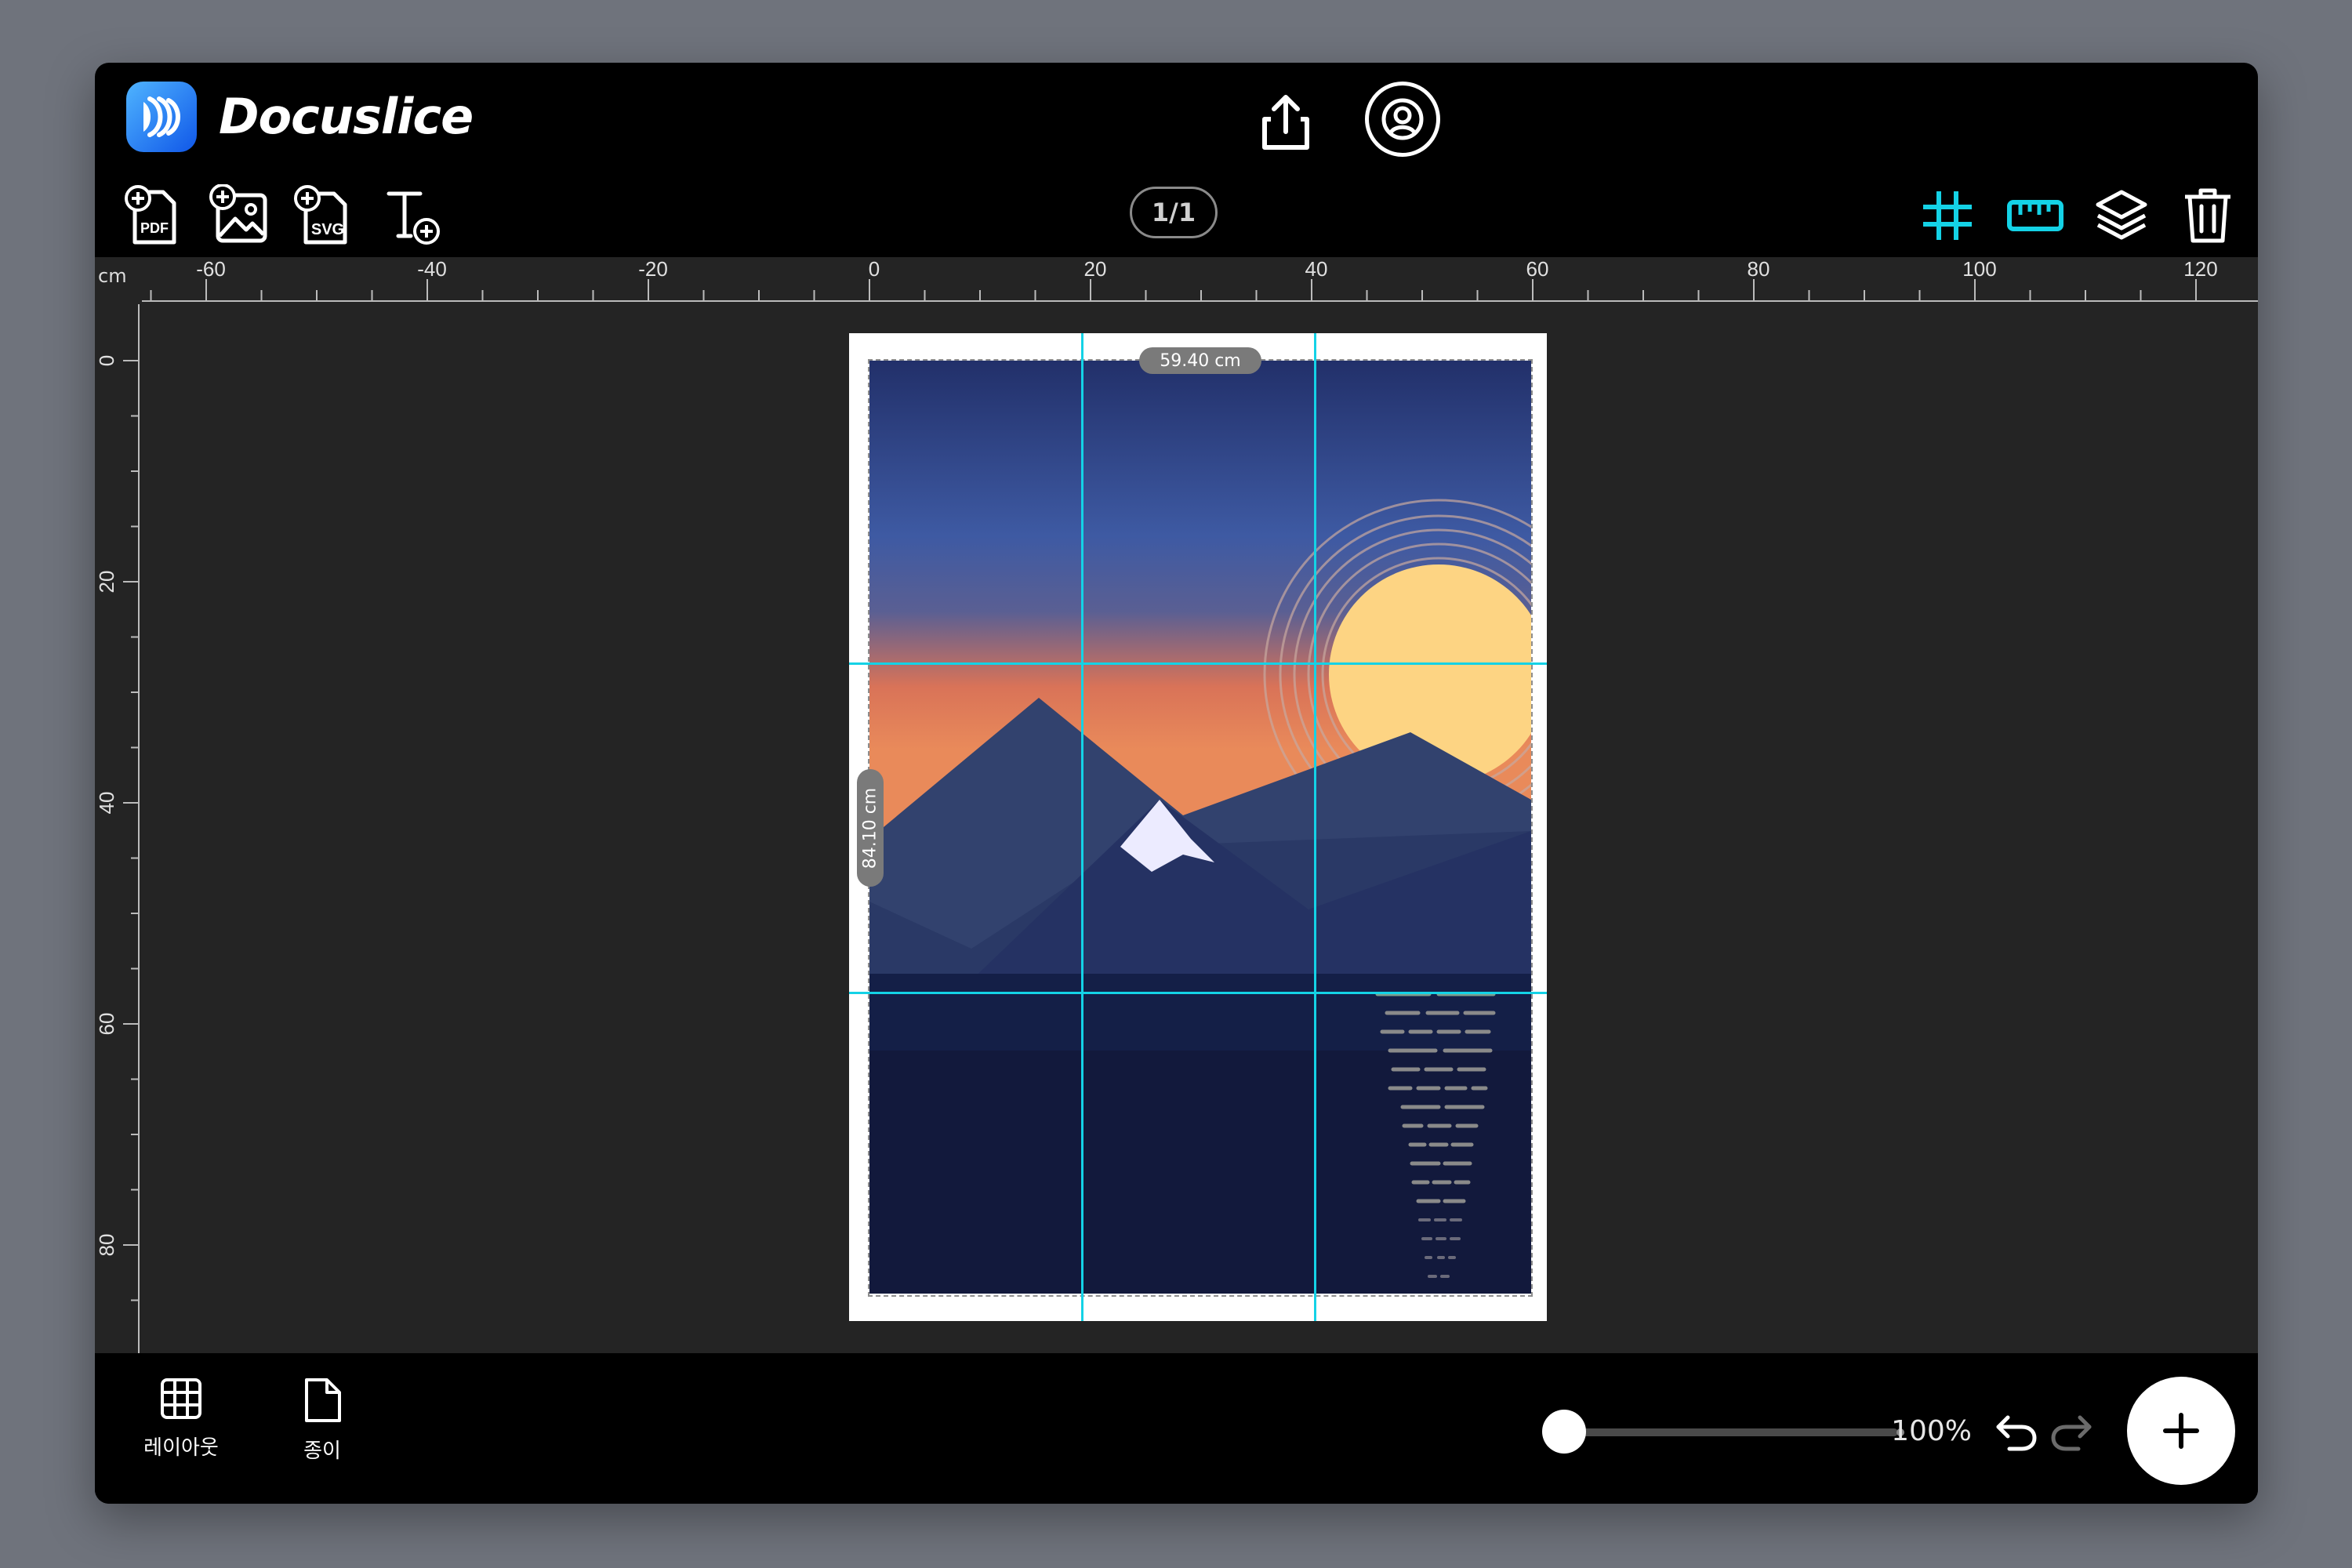 The image size is (2352, 1568). I want to click on add-text-button, so click(413, 215).